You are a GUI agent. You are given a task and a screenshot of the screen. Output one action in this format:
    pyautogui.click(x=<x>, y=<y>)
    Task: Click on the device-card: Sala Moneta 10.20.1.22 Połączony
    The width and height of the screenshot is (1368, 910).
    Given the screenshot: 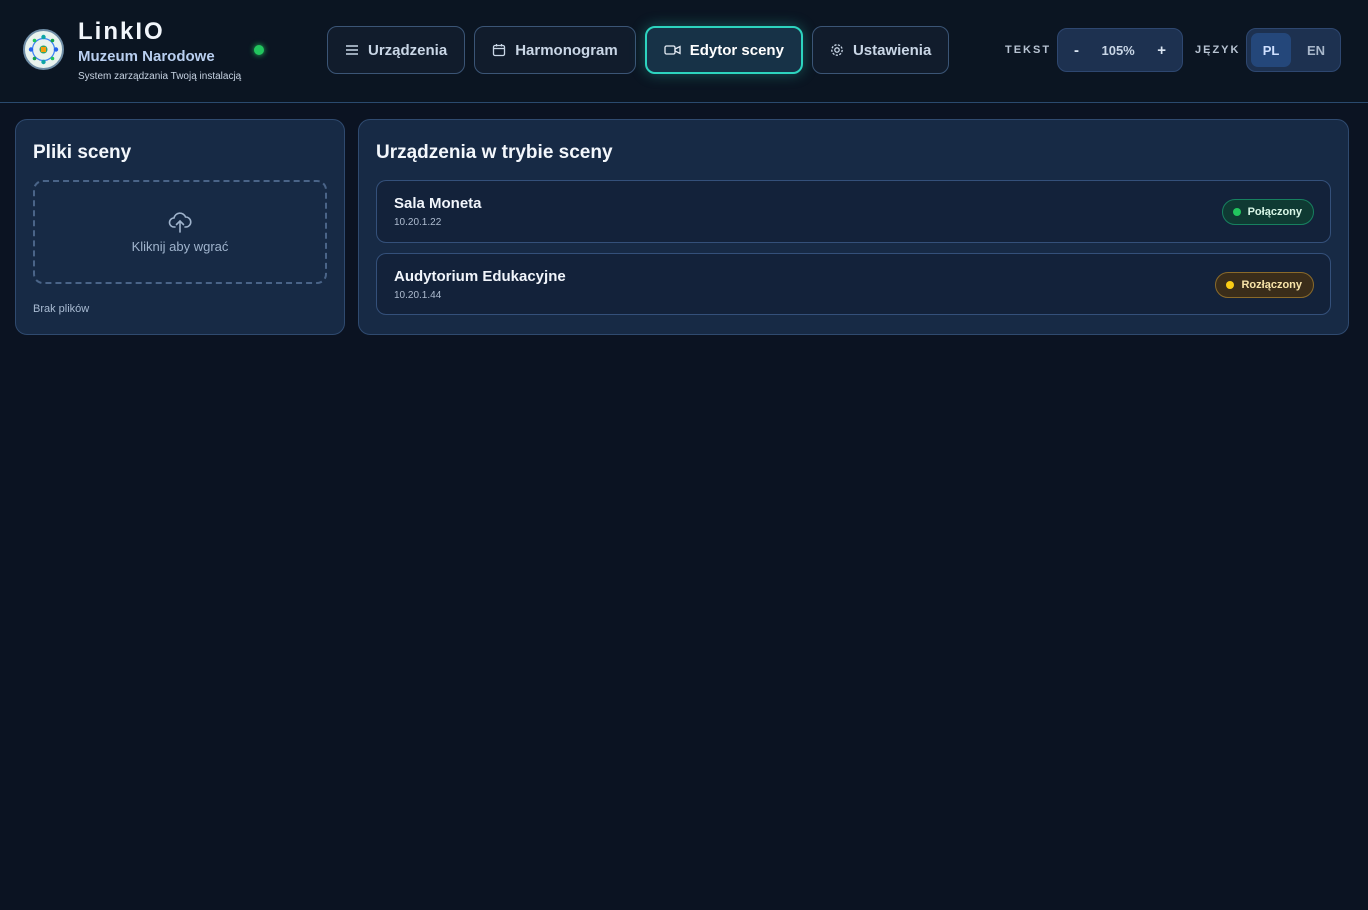 What is the action you would take?
    pyautogui.click(x=853, y=211)
    